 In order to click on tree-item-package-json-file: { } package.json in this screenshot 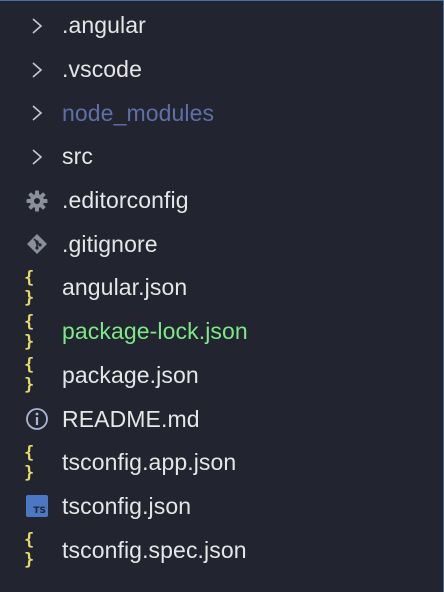, I will do `click(221, 376)`.